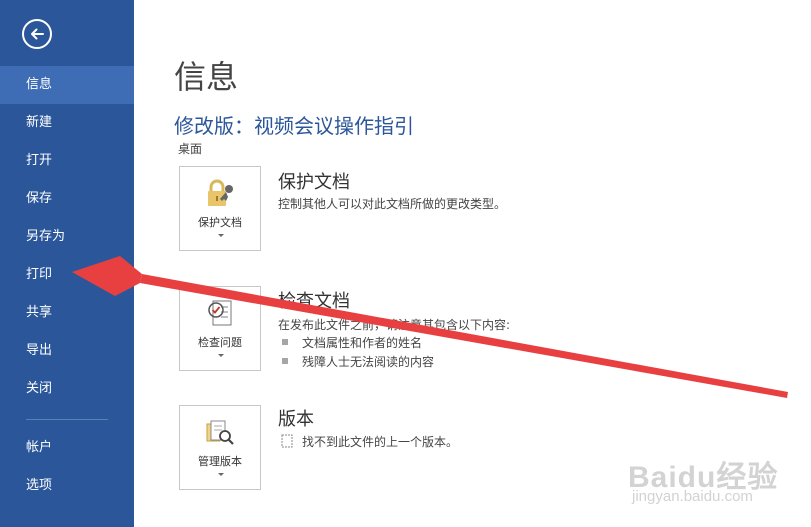 Image resolution: width=811 pixels, height=527 pixels. I want to click on versions-heading: 版本, so click(296, 419).